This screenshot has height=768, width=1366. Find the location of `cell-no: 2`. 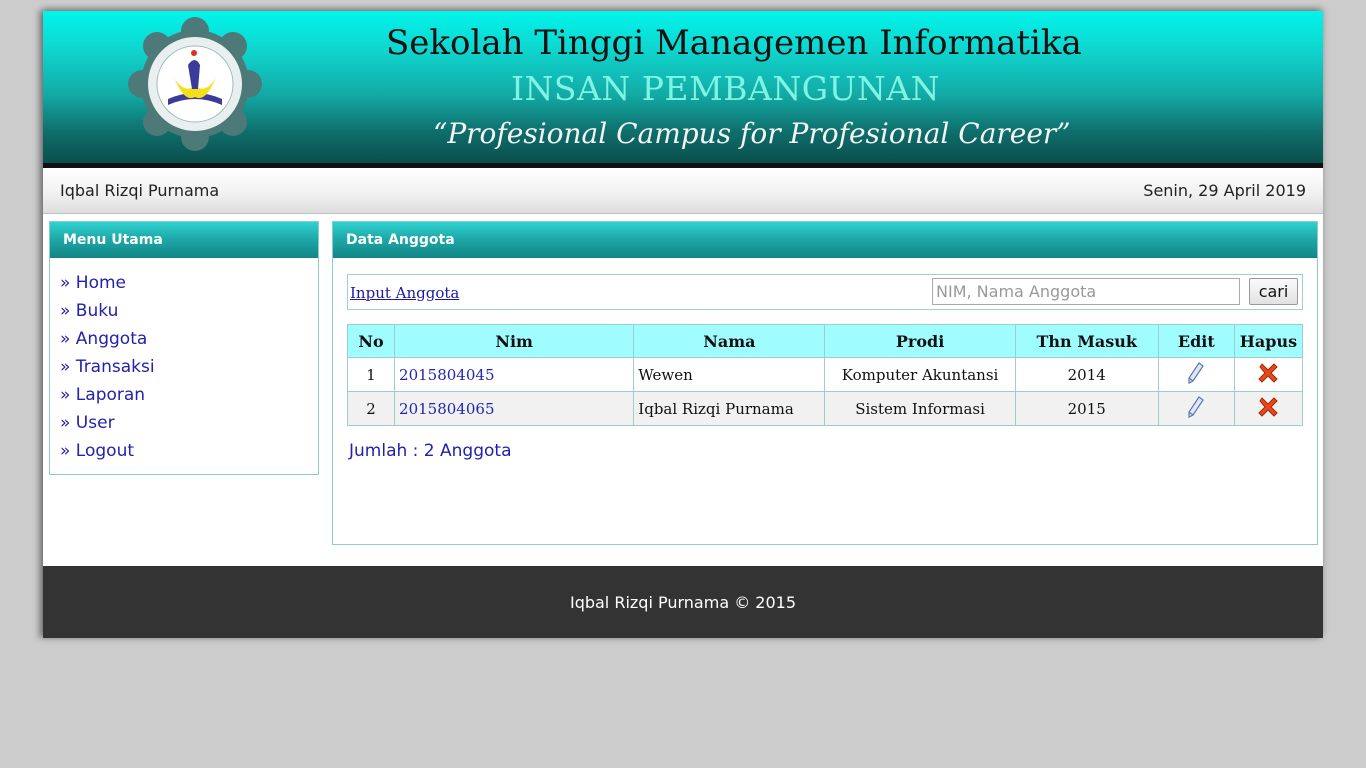

cell-no: 2 is located at coordinates (371, 408).